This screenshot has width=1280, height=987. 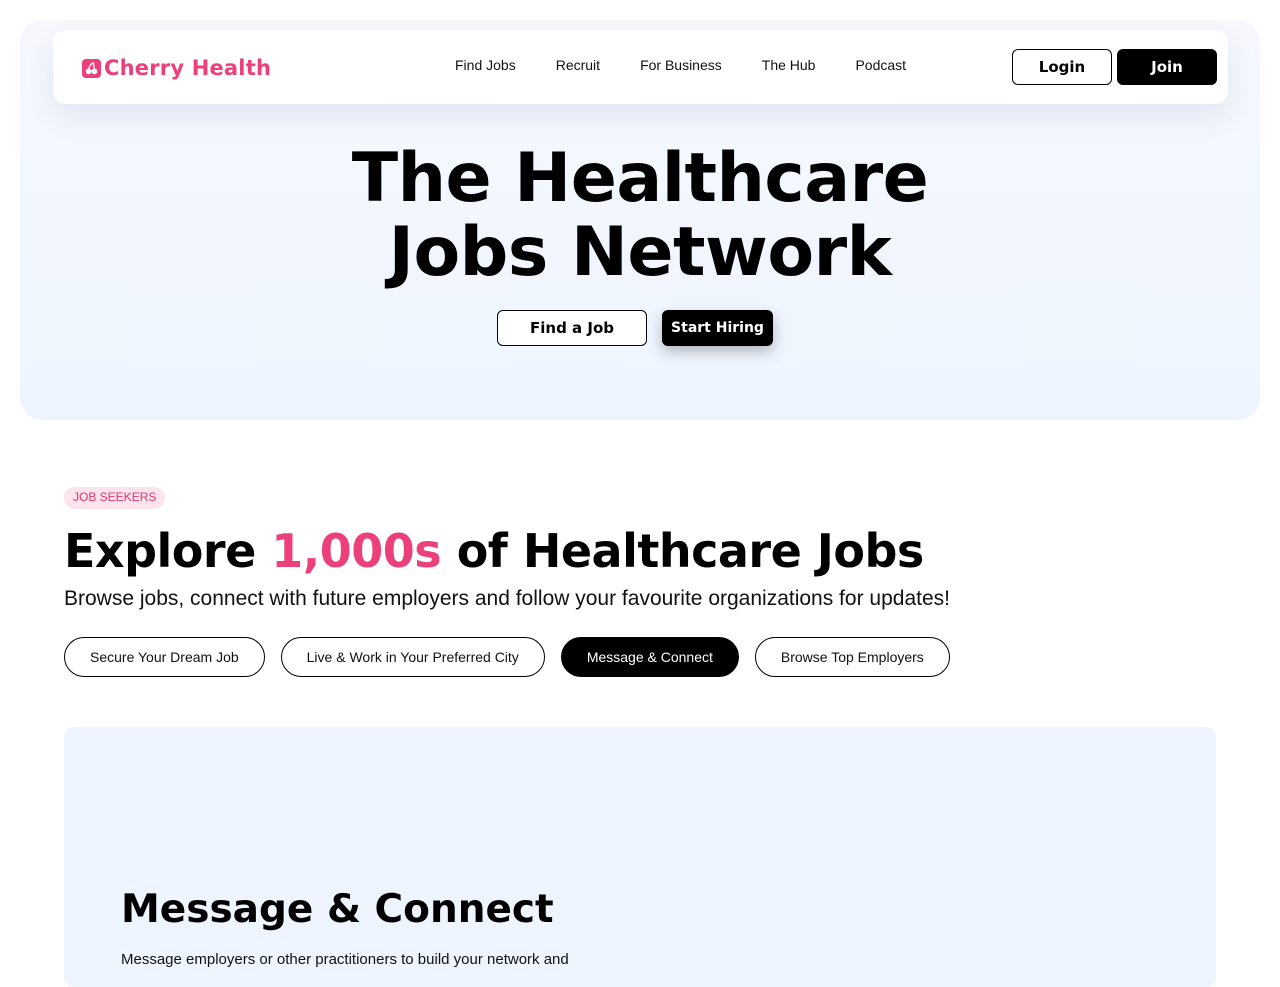 I want to click on brand-logo: Cherry Health, so click(x=176, y=68).